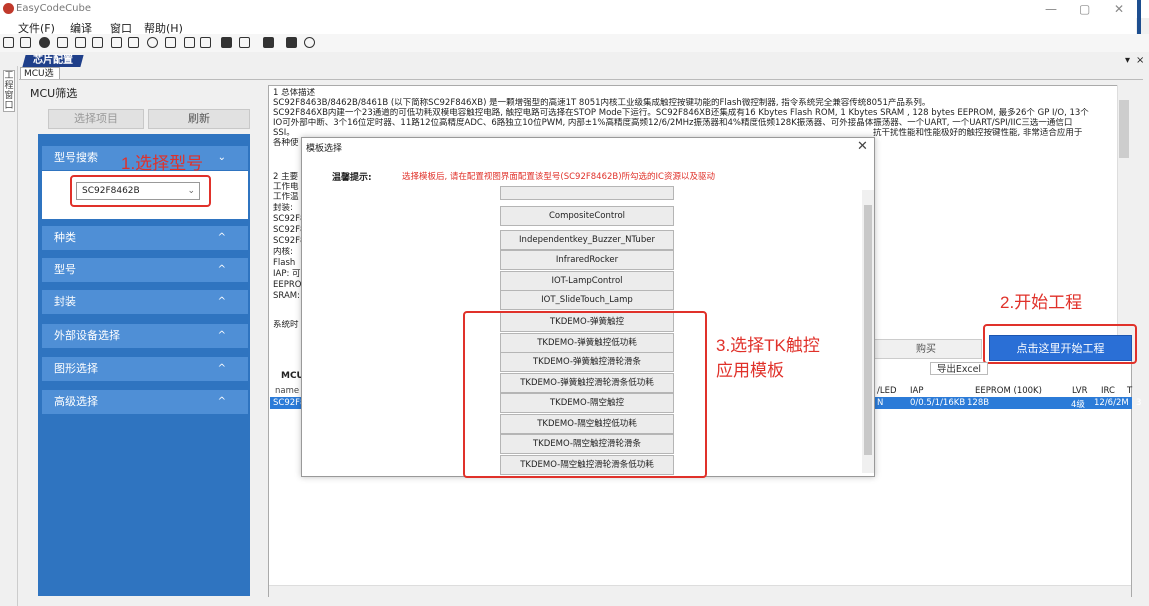 The height and width of the screenshot is (606, 1149). Describe the element at coordinates (25, 42) in the screenshot. I see `open-folder-icon` at that location.